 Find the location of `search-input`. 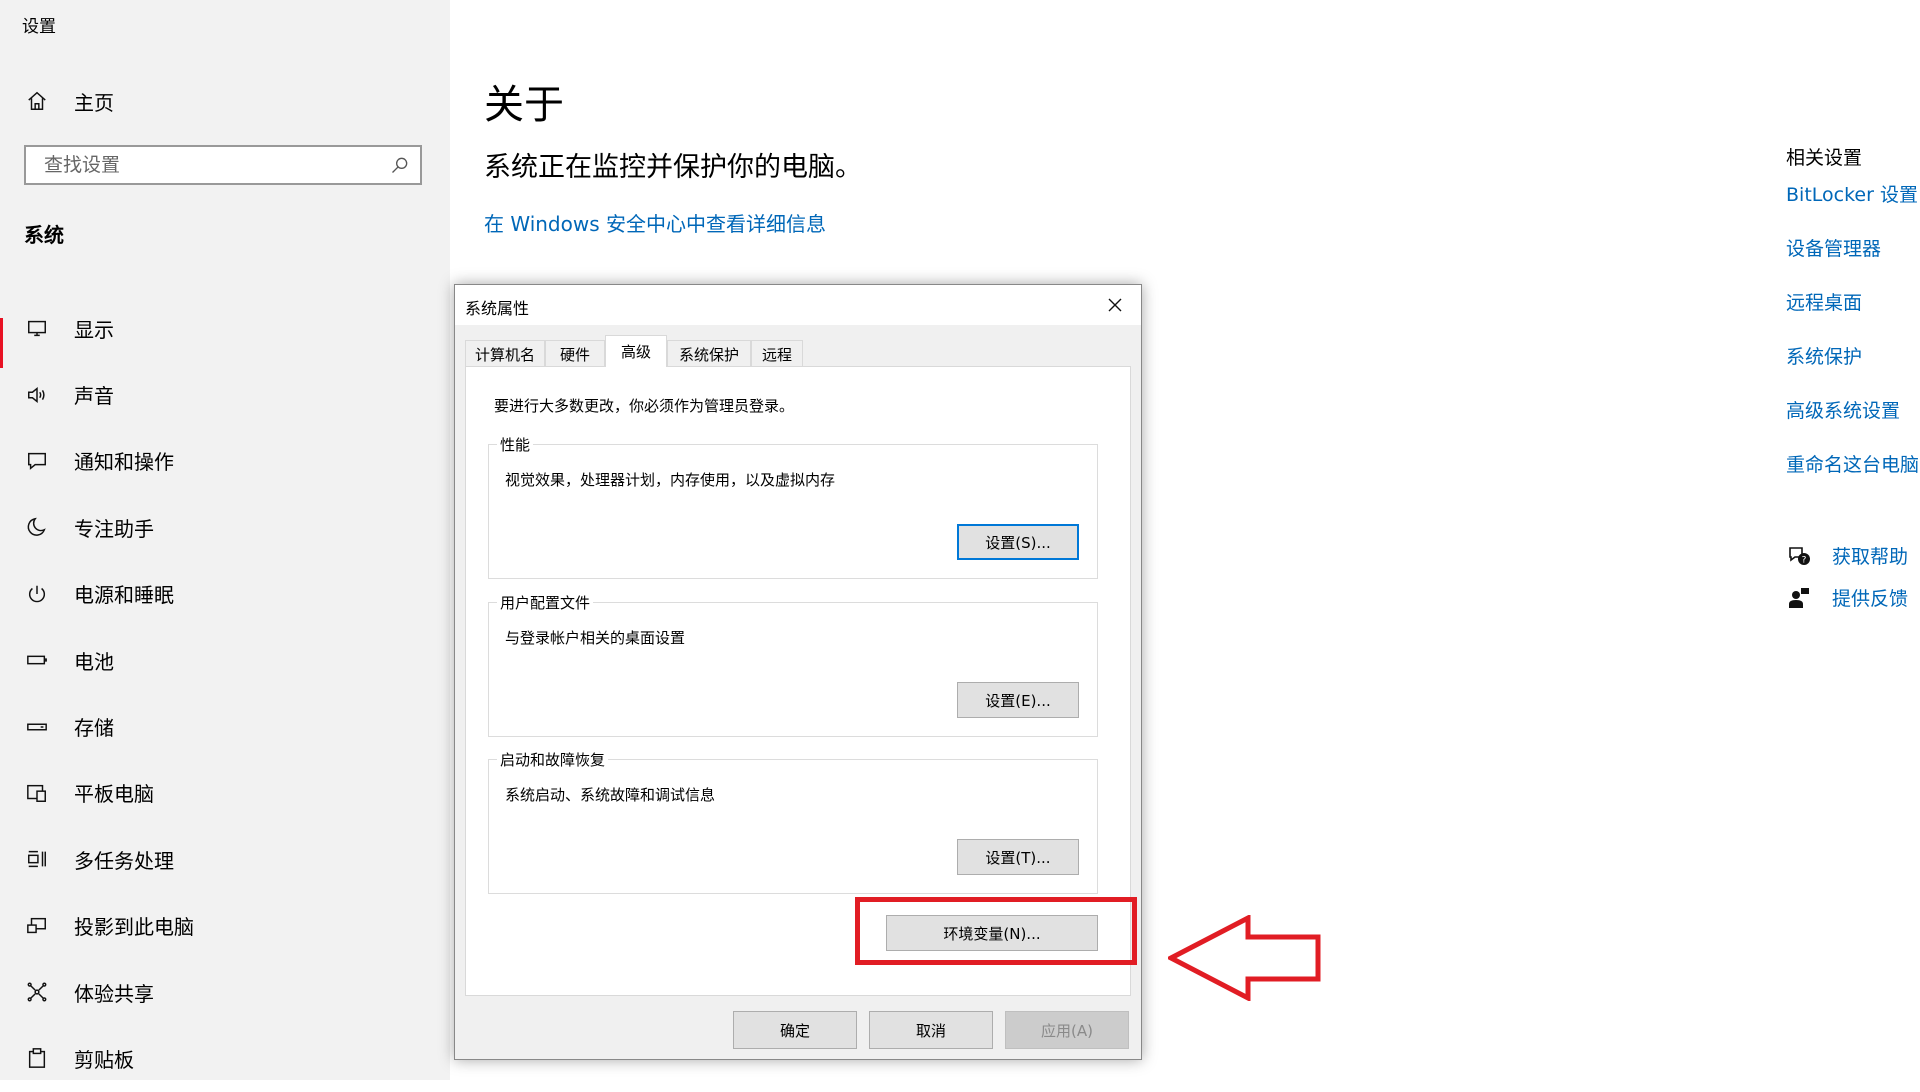

search-input is located at coordinates (209, 165).